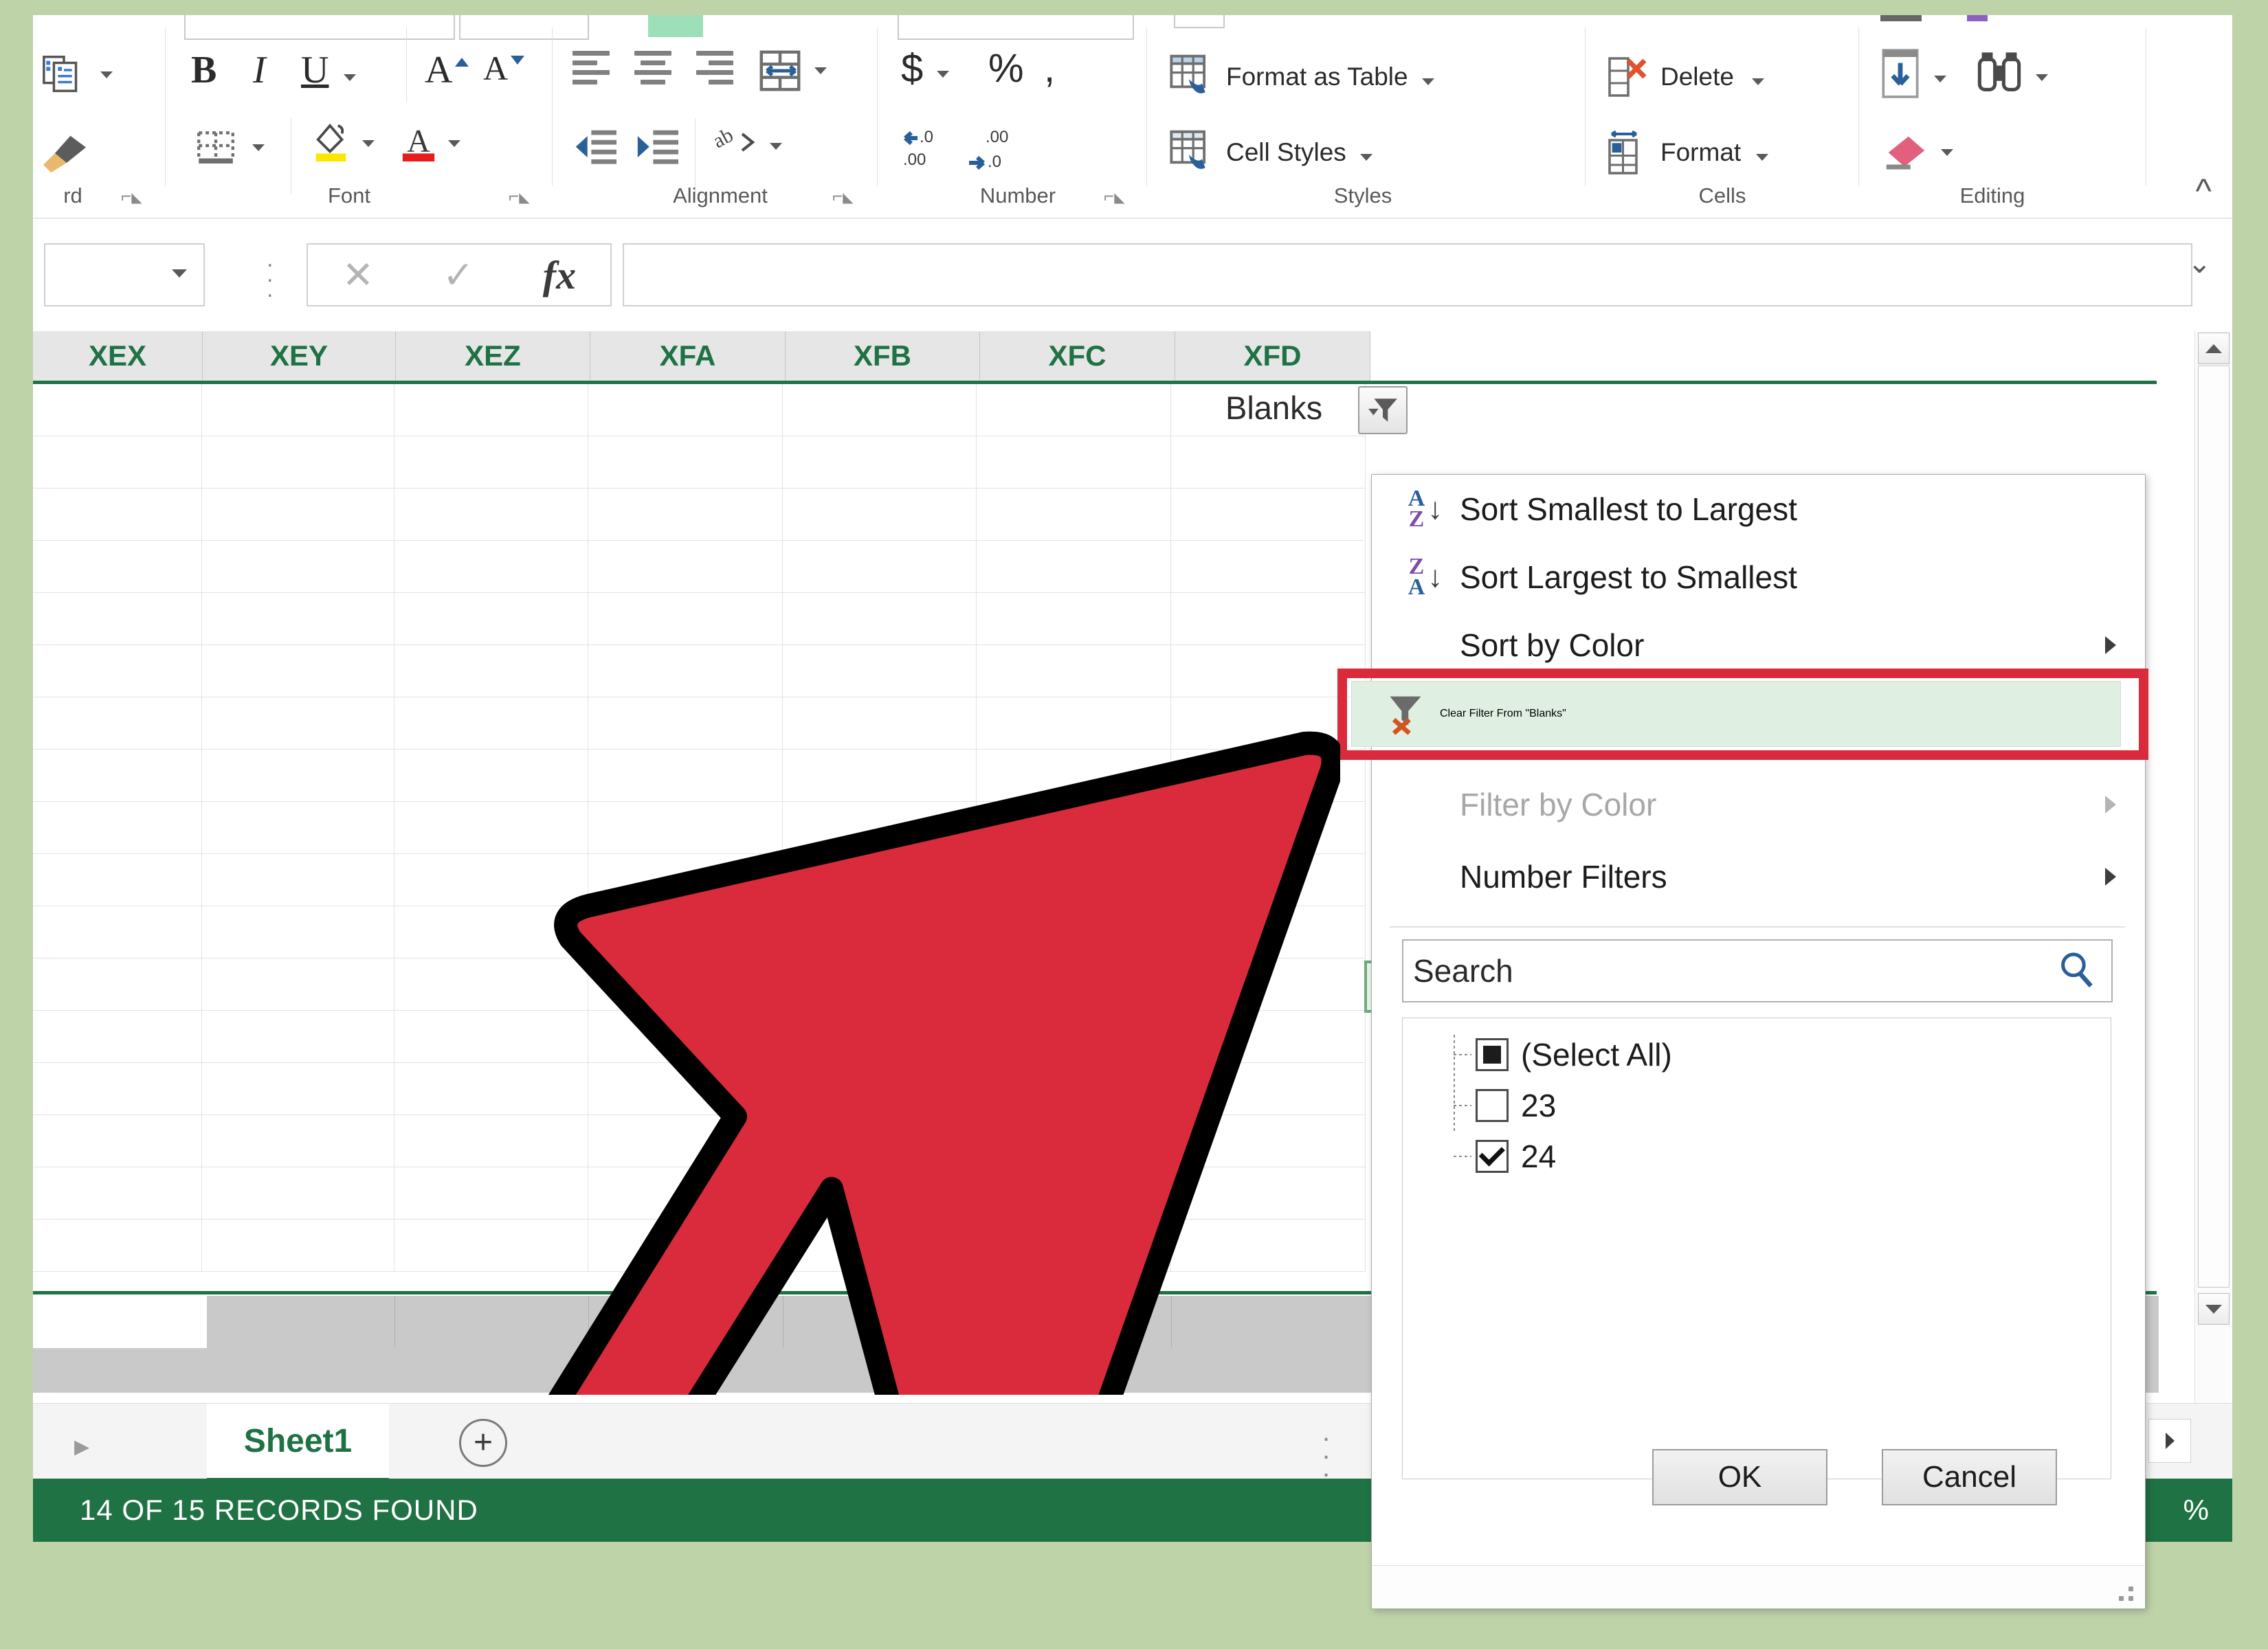 The height and width of the screenshot is (1649, 2268). Describe the element at coordinates (1269, 152) in the screenshot. I see `cell-styles-button: Cell Styles` at that location.